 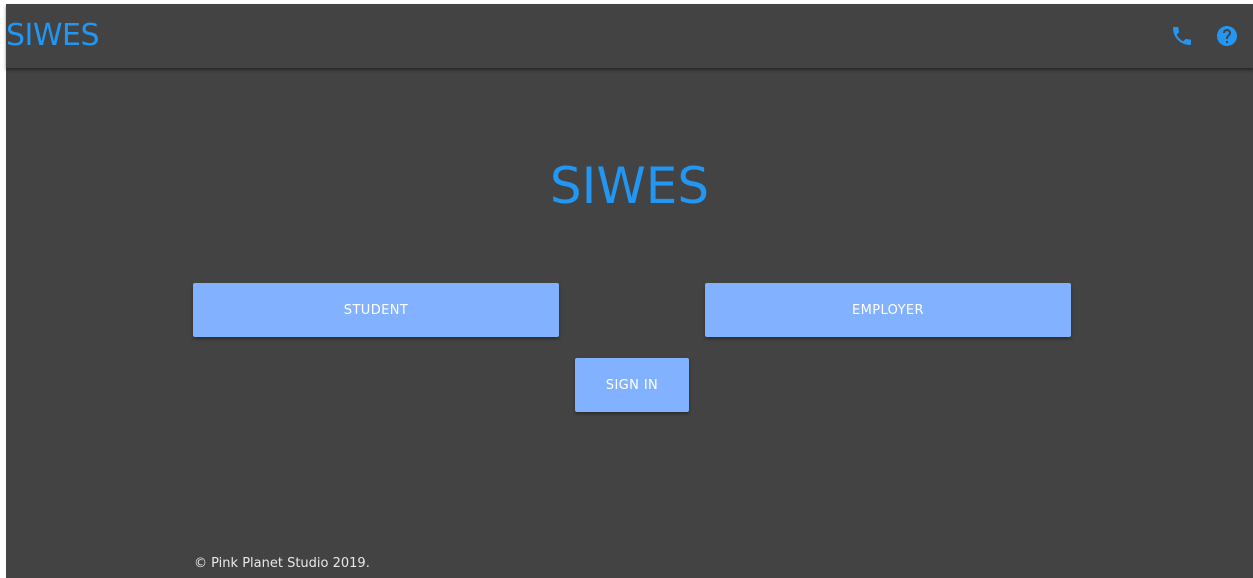 What do you see at coordinates (632, 385) in the screenshot?
I see `sign-in-button: SIGN IN` at bounding box center [632, 385].